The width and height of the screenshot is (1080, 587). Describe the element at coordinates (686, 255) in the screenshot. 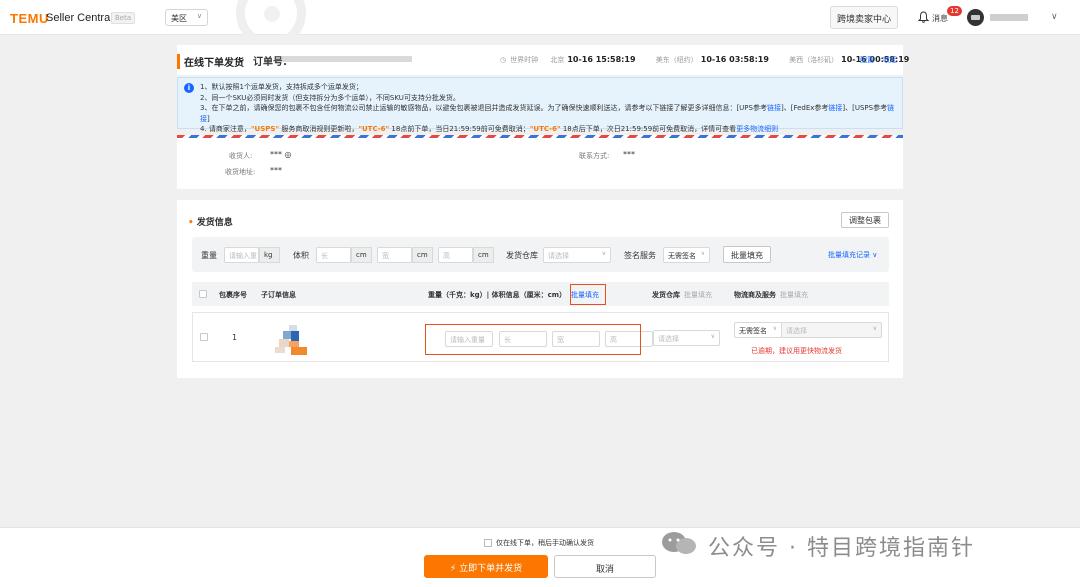

I see `bulk-signature-select: 无需签名 ∨` at that location.